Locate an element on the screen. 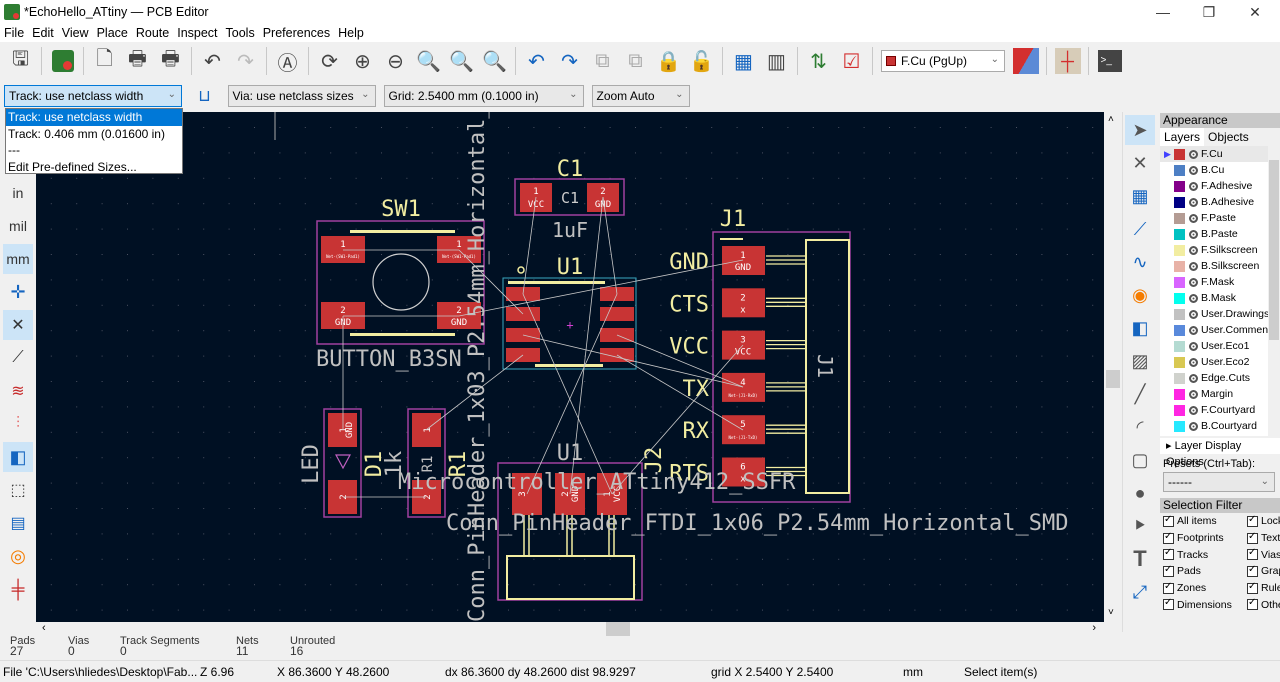  draw-circle-icon: ● is located at coordinates (1140, 493).